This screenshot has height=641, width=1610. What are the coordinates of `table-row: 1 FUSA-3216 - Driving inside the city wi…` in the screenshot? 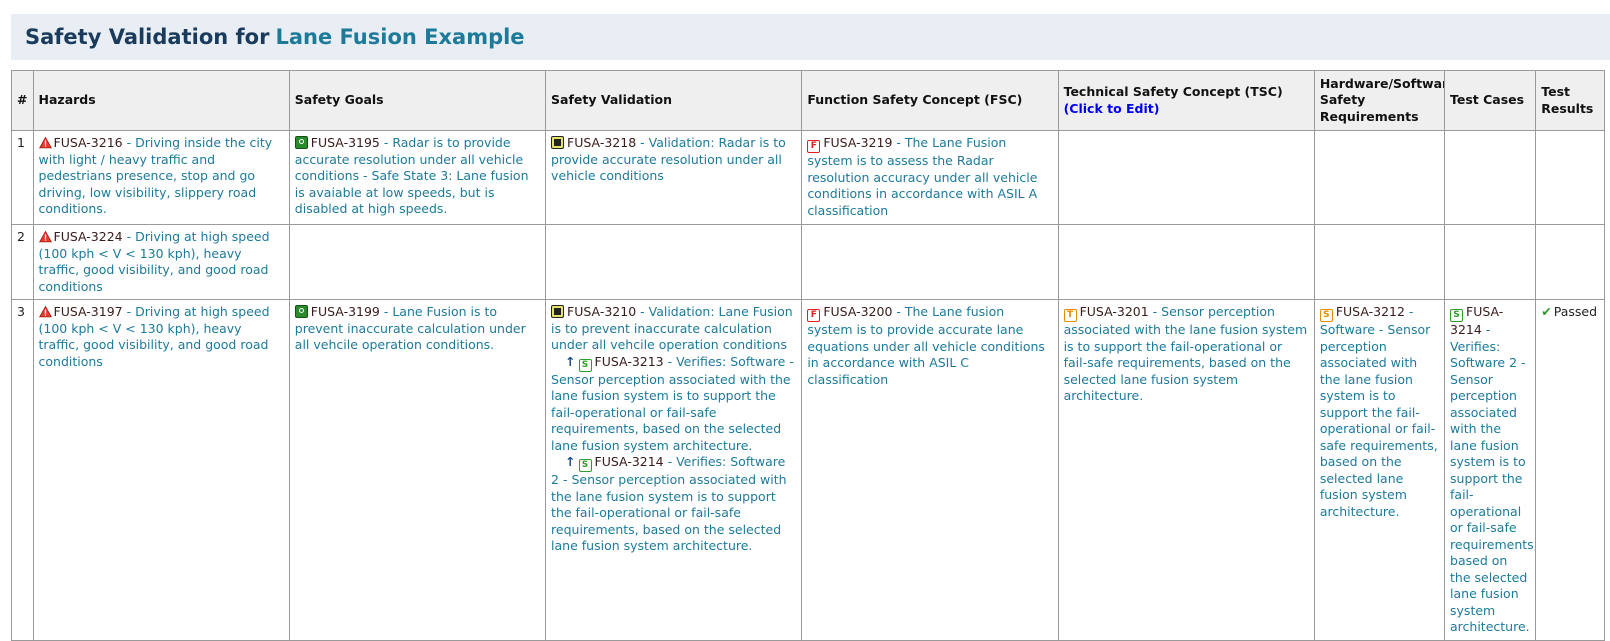 It's located at (808, 177).